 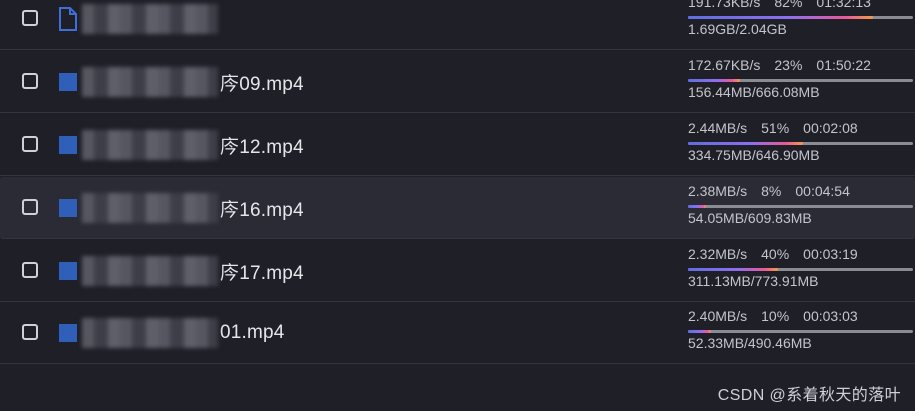 I want to click on speed-line: 2.38MB/s 8% 00:04:54, so click(x=769, y=191).